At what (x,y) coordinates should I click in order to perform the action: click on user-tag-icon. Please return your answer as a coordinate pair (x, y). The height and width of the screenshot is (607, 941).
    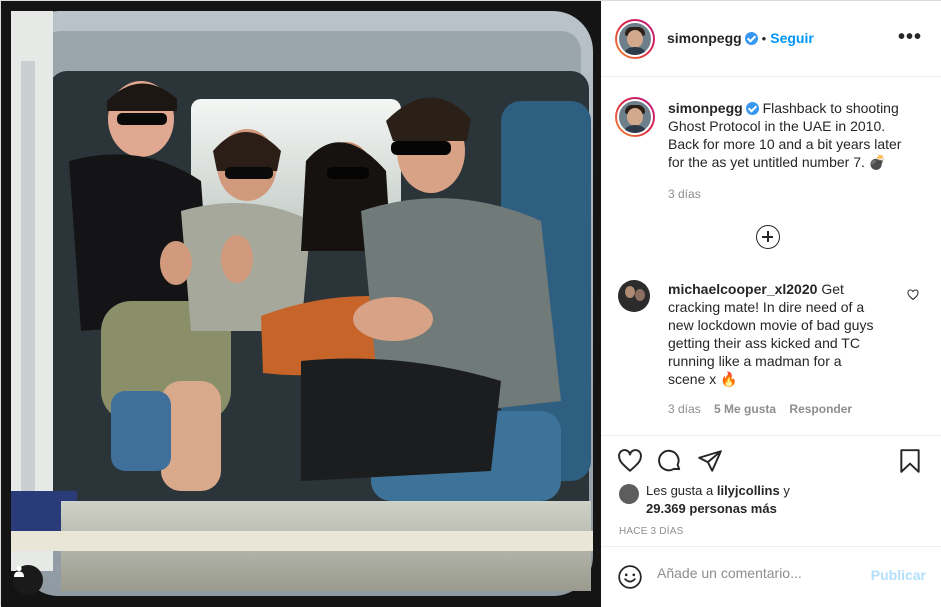
    Looking at the image, I should click on (19, 571).